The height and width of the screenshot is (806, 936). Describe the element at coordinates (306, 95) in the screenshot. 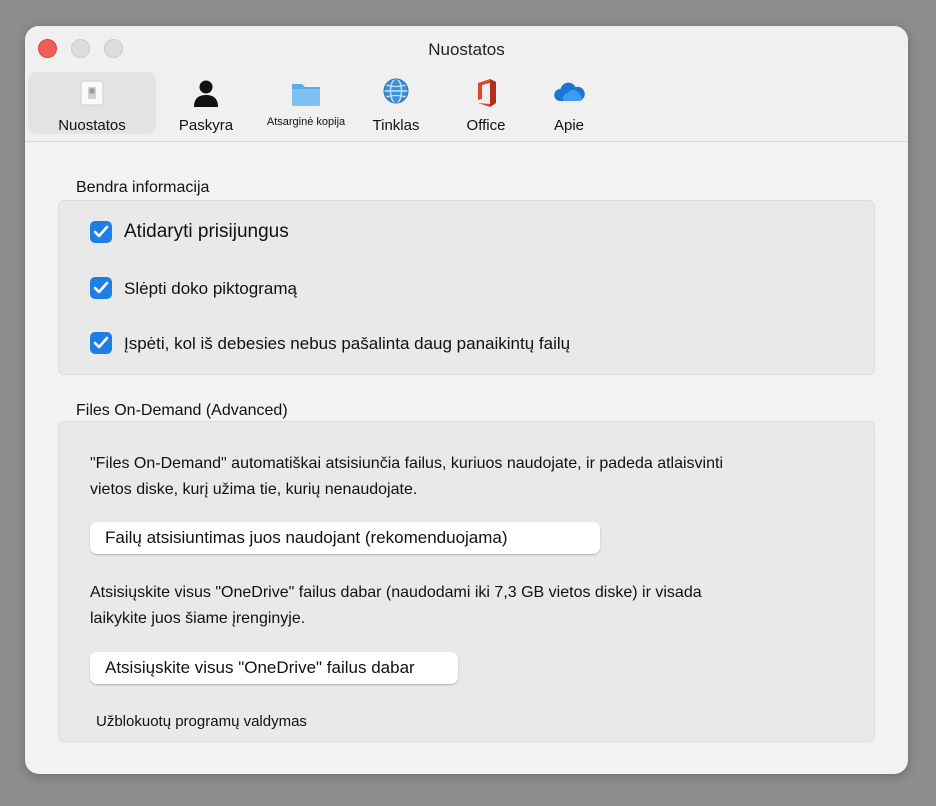

I see `folder-icon` at that location.